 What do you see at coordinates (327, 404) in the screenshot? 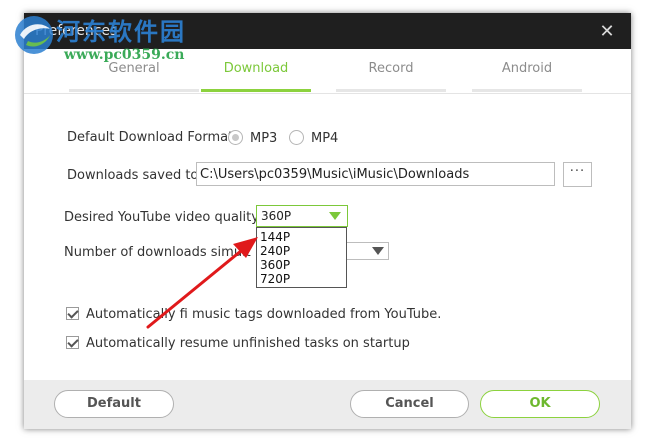
I see `dialog-footer: Default Cancel OK` at bounding box center [327, 404].